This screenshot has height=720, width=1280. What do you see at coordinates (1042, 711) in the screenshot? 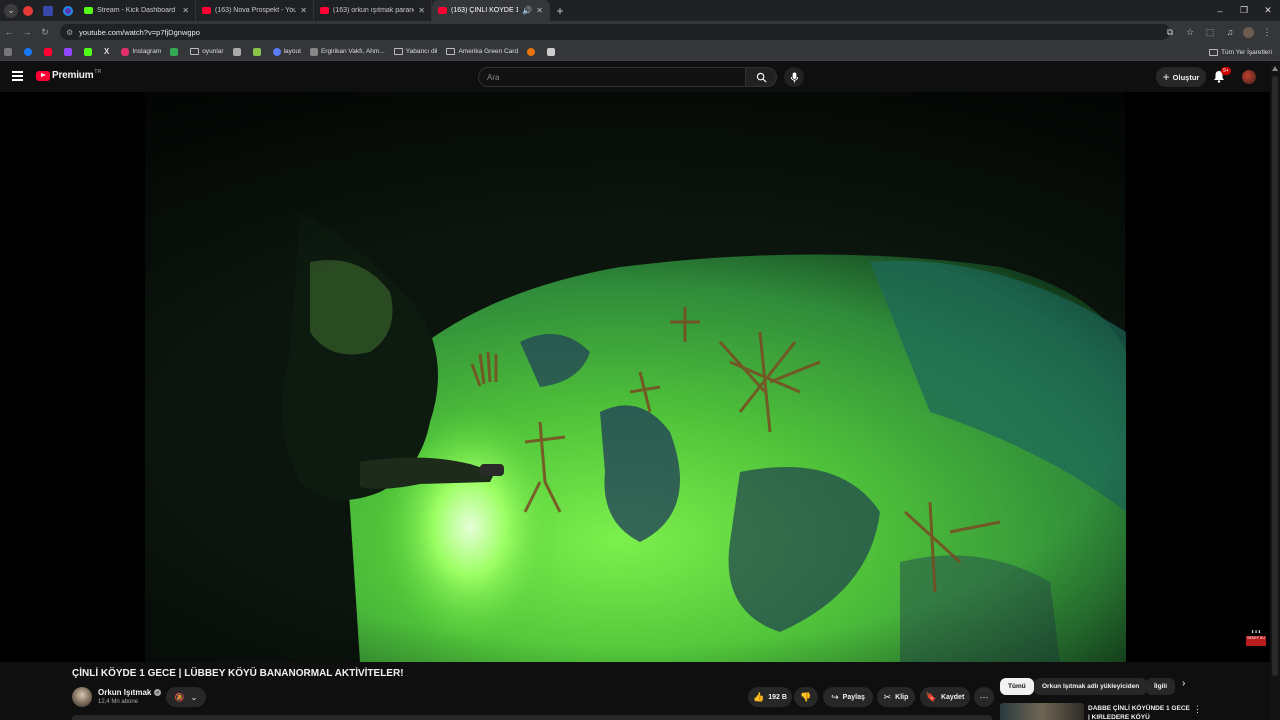
I see `recommendation-thumbnail` at bounding box center [1042, 711].